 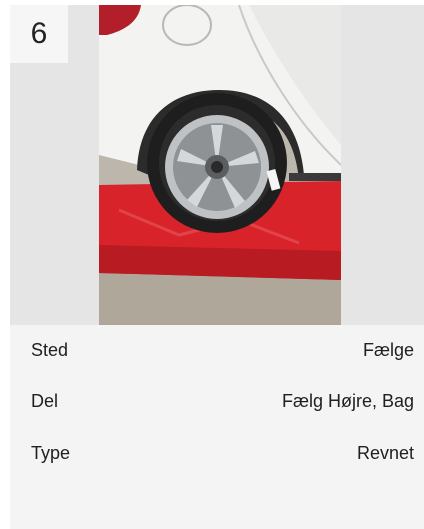 What do you see at coordinates (45, 401) in the screenshot?
I see `detail-label: Del` at bounding box center [45, 401].